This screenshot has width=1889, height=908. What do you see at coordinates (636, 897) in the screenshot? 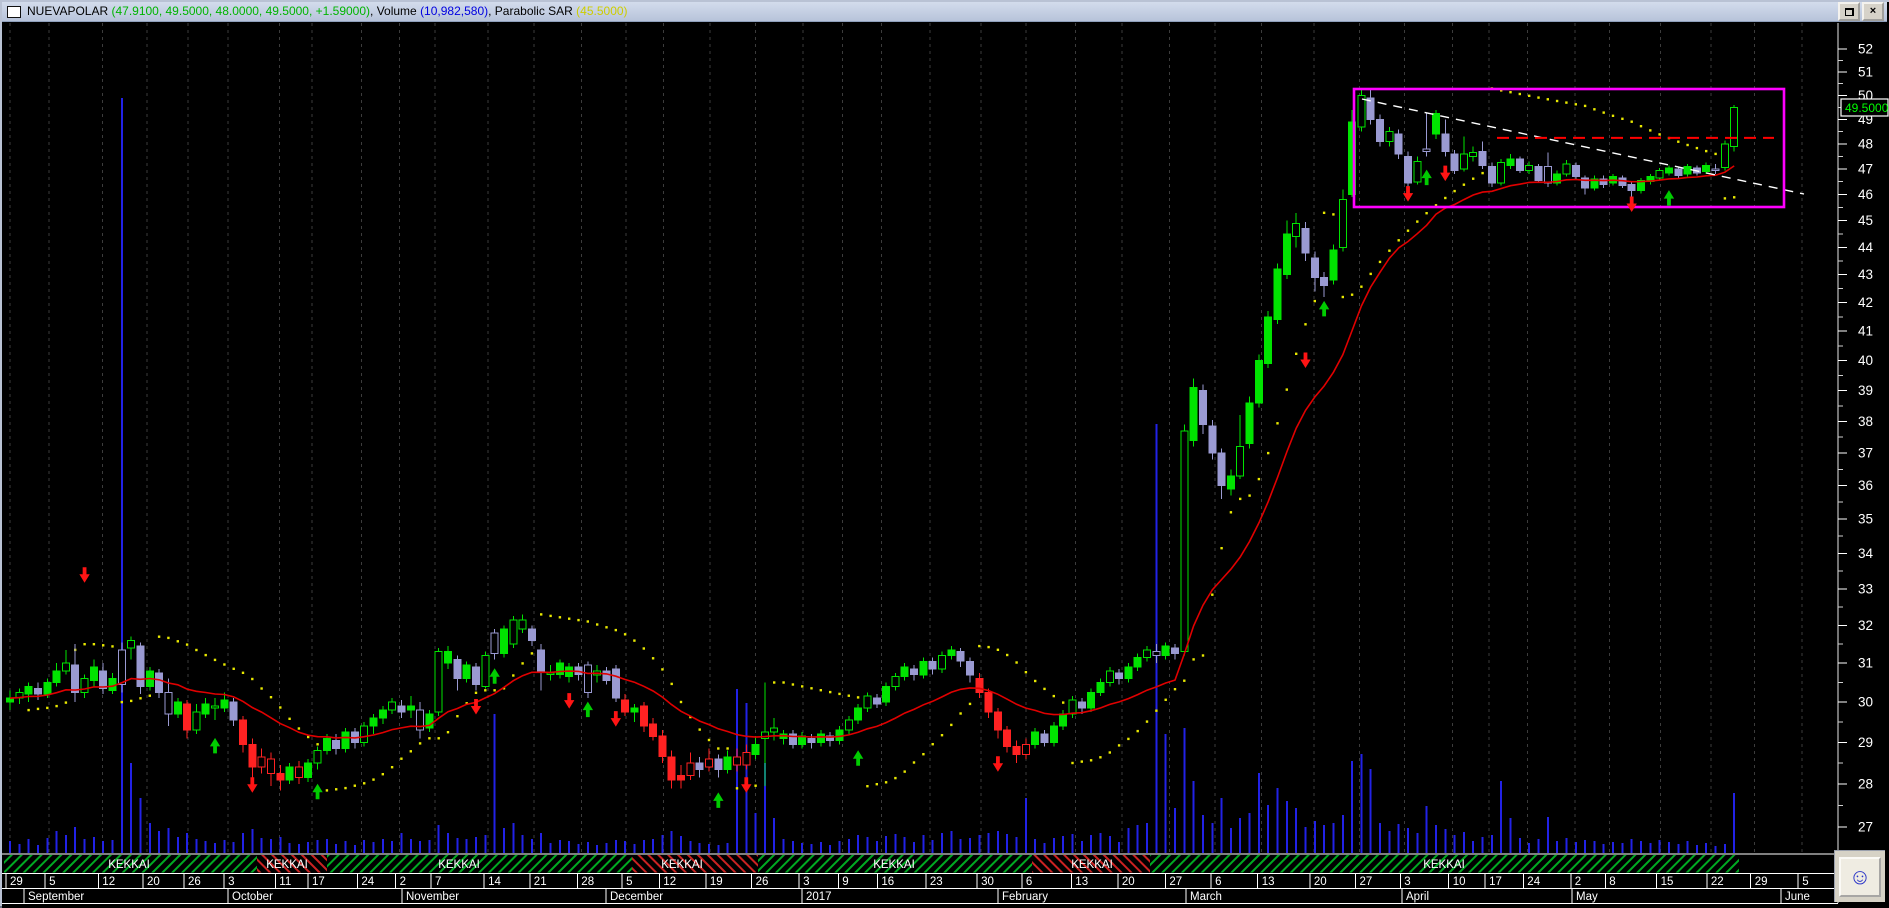
I see `svg-text: December` at bounding box center [636, 897].